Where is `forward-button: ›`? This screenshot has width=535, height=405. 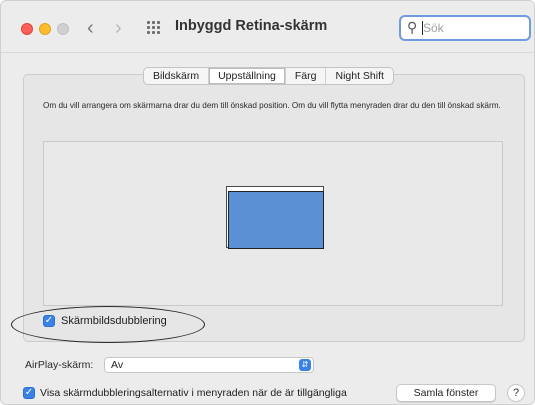 forward-button: › is located at coordinates (118, 28).